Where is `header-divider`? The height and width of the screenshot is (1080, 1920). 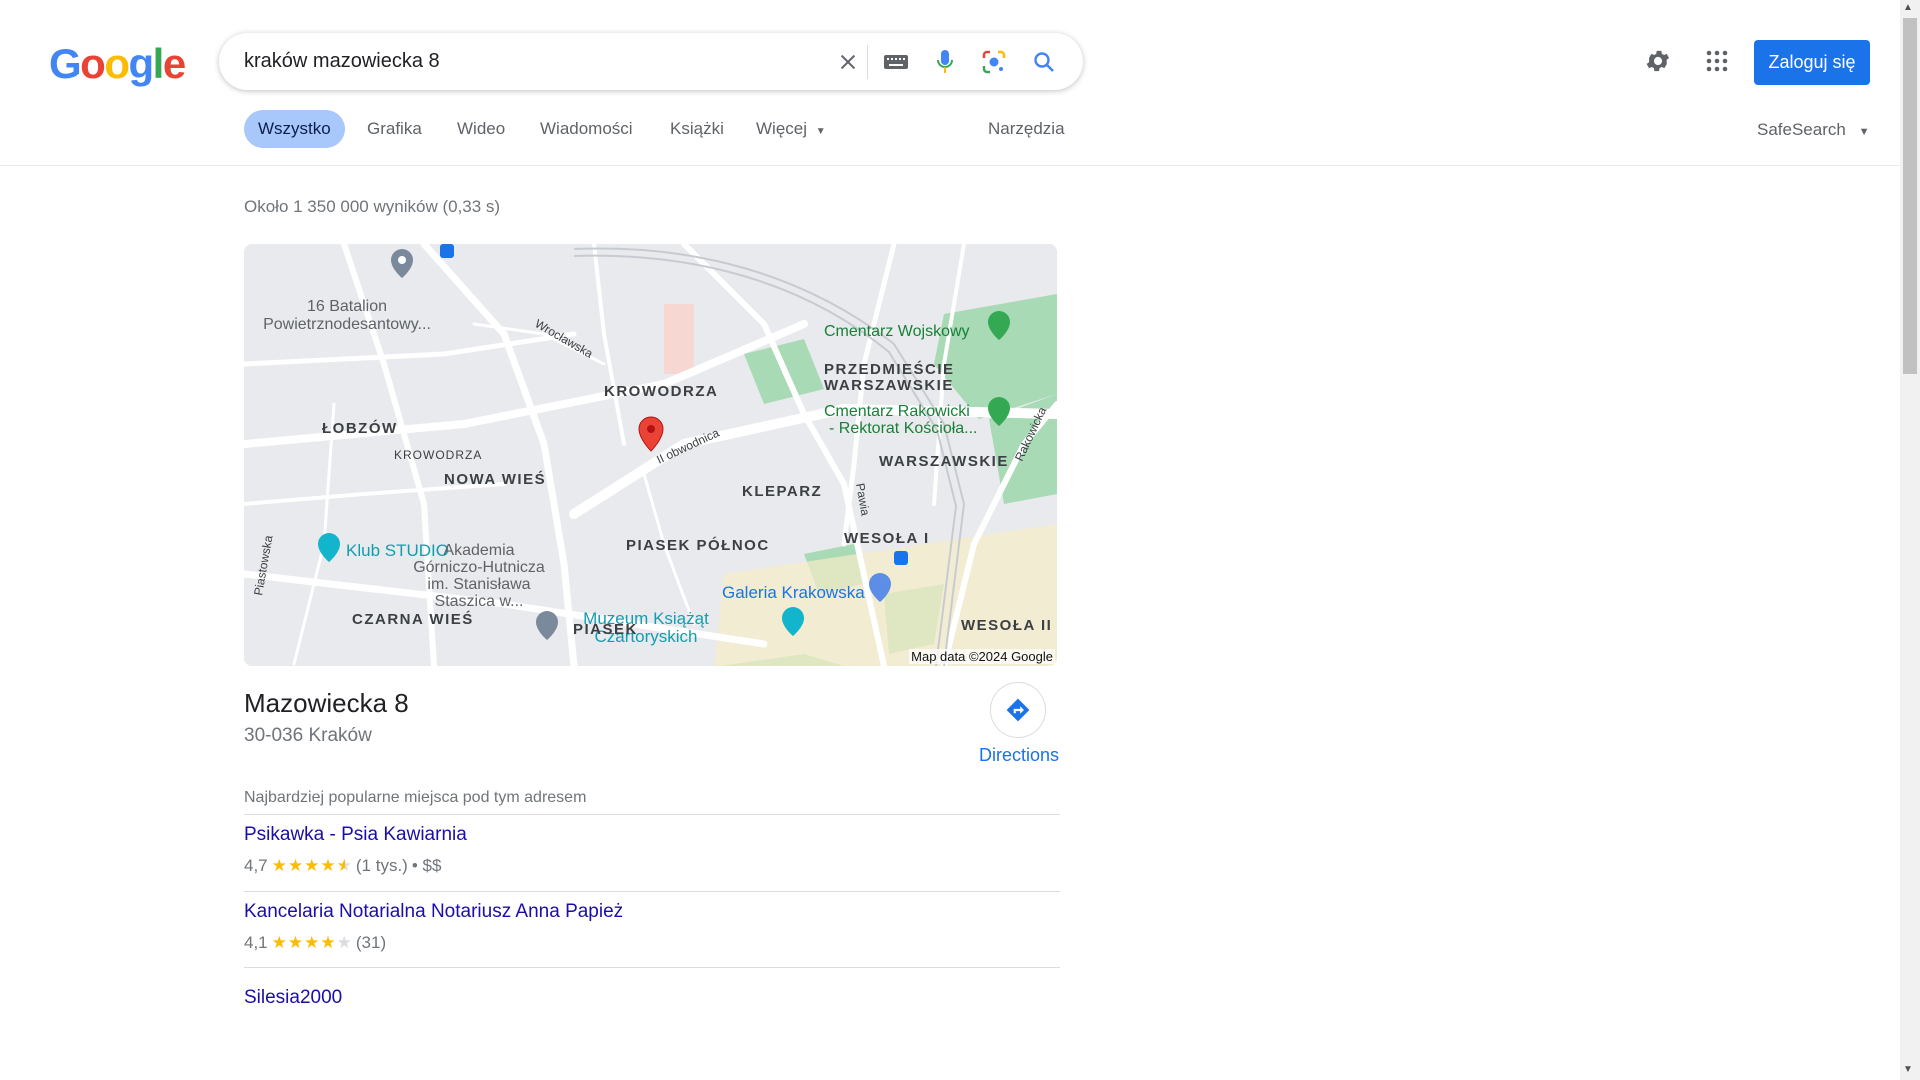 header-divider is located at coordinates (950, 165).